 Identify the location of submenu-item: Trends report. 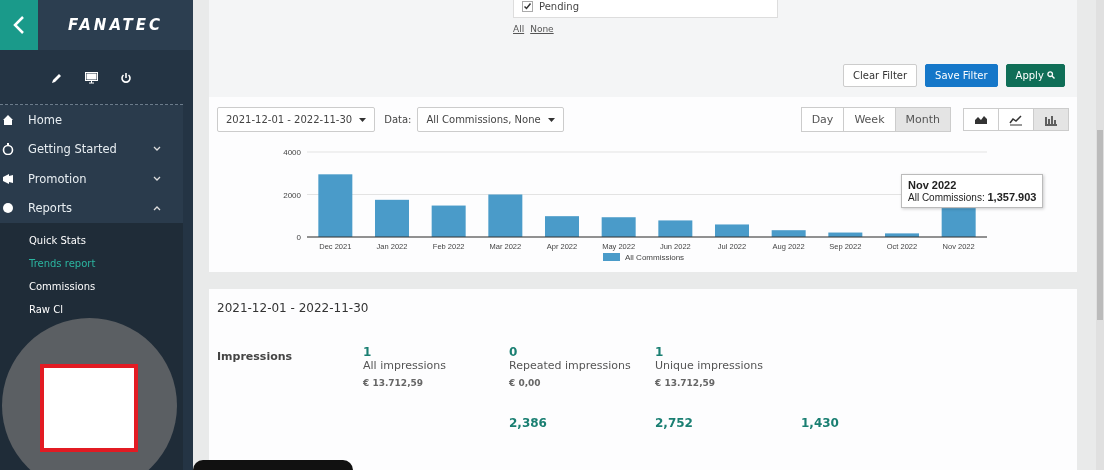
(91, 263).